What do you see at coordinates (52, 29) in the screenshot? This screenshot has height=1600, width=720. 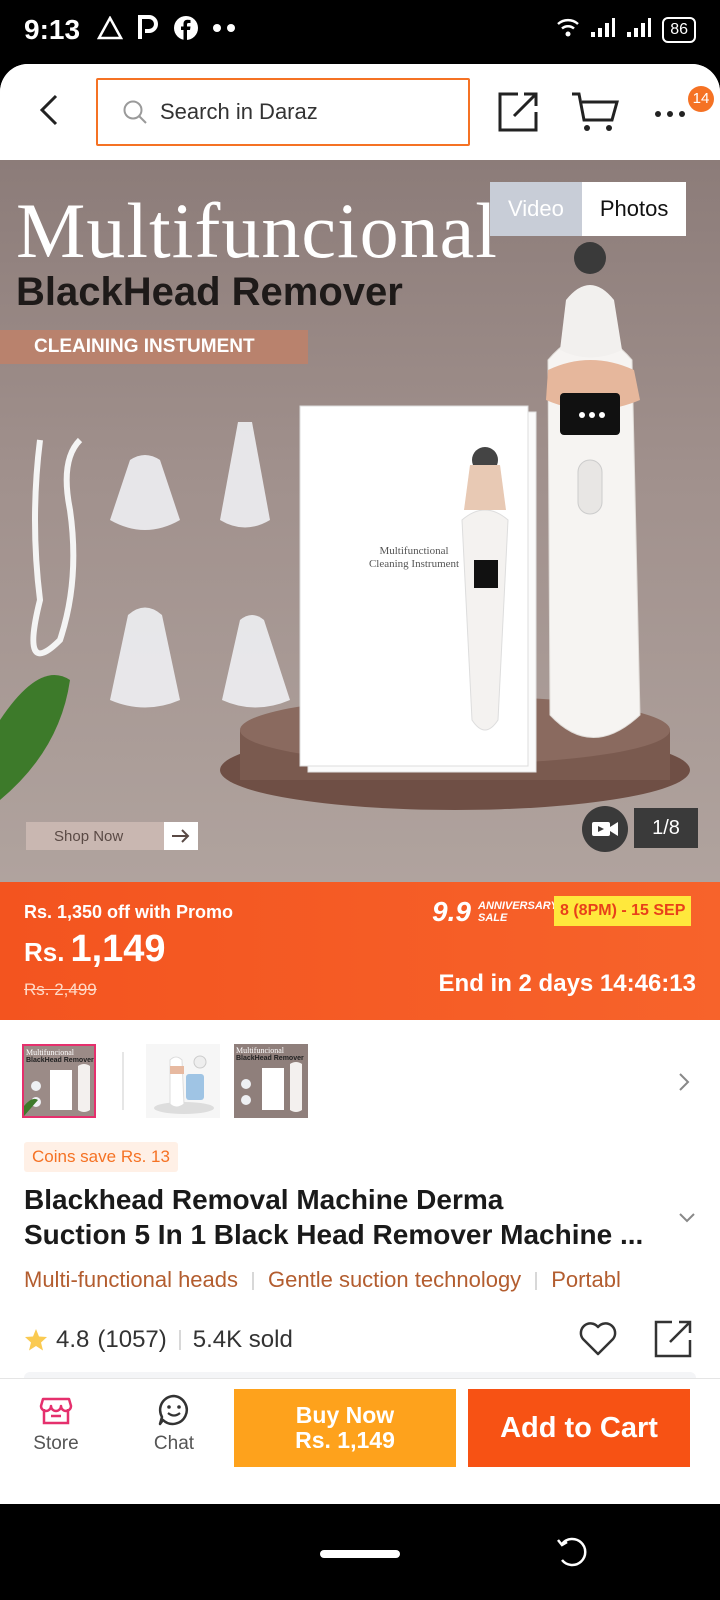 I see `status-time: 9:13` at bounding box center [52, 29].